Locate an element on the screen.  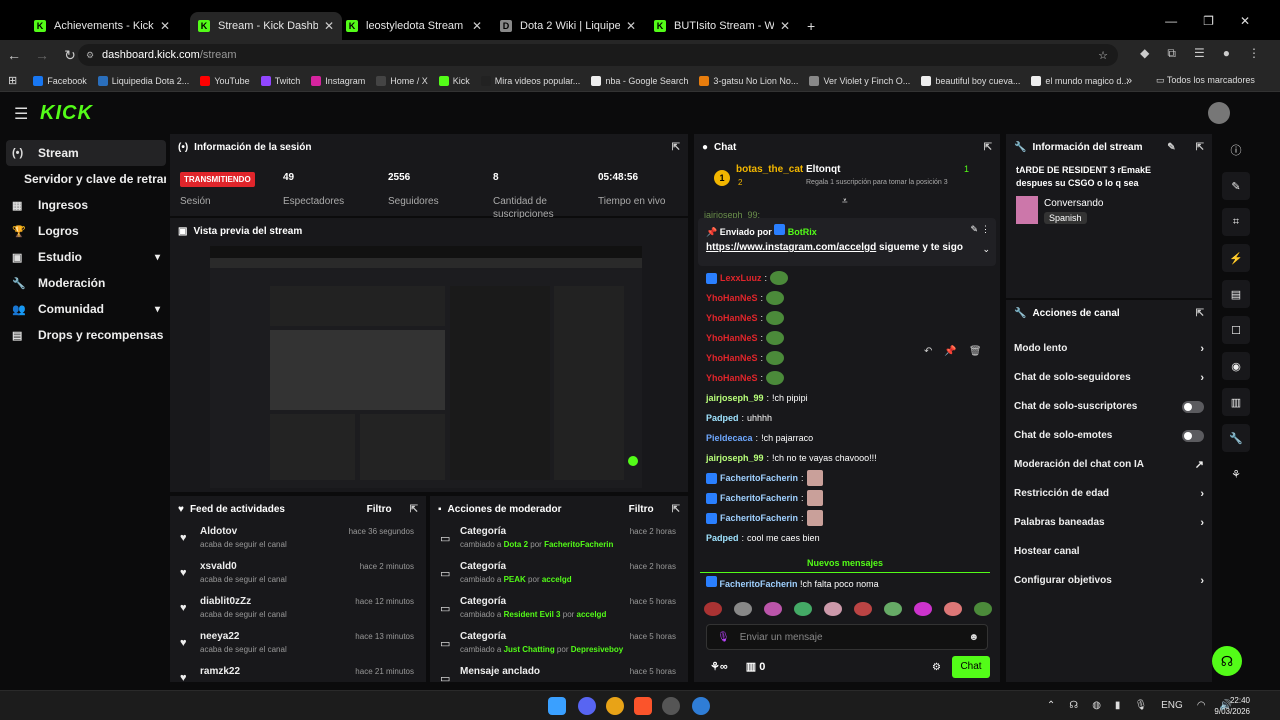
channel-action: Chat de solo-emotes is located at coordinates (1109, 435).